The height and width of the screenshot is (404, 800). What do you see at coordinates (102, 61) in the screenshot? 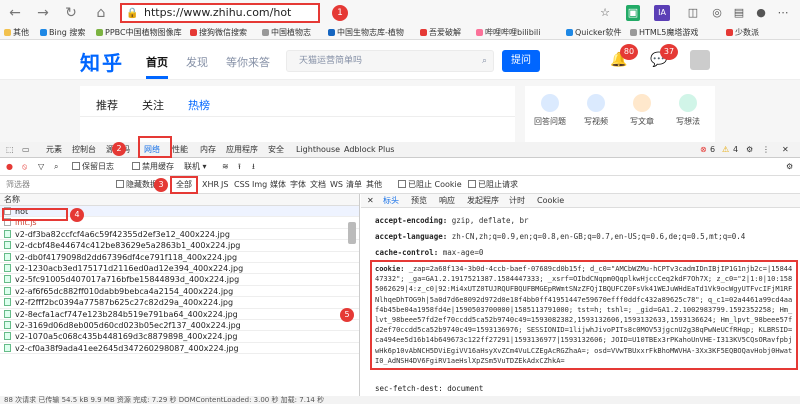
I see `zhihu-logo: 知乎` at bounding box center [102, 61].